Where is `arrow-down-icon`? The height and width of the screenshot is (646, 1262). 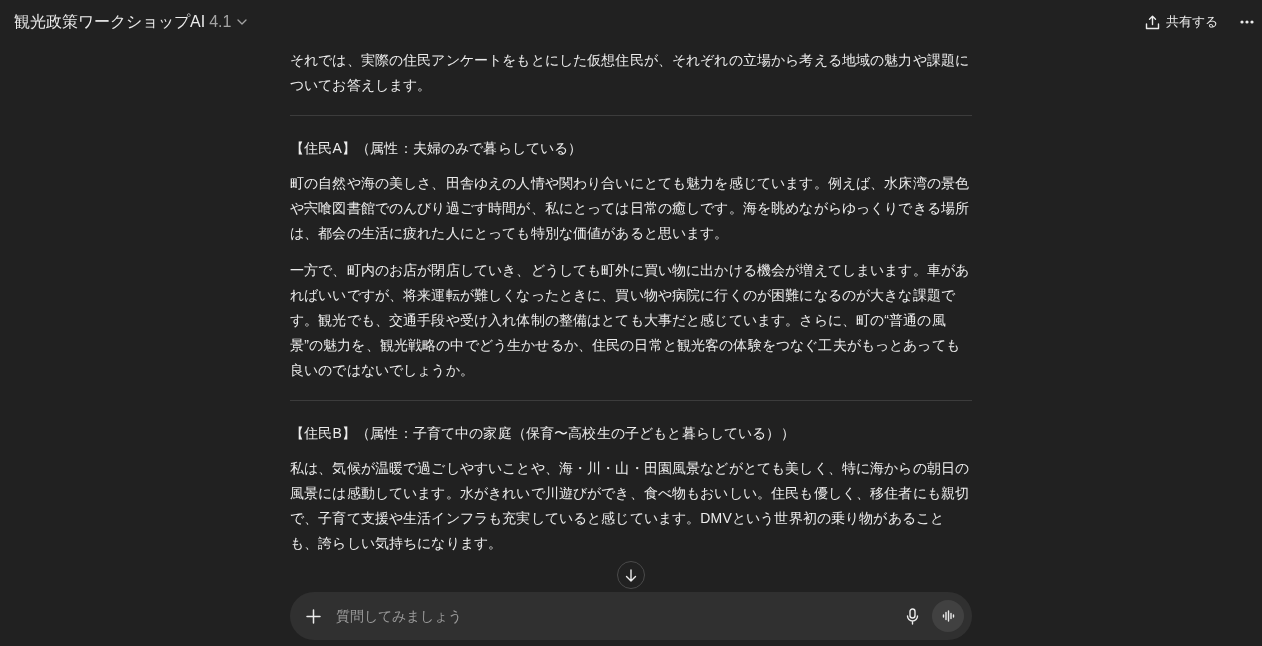 arrow-down-icon is located at coordinates (631, 575).